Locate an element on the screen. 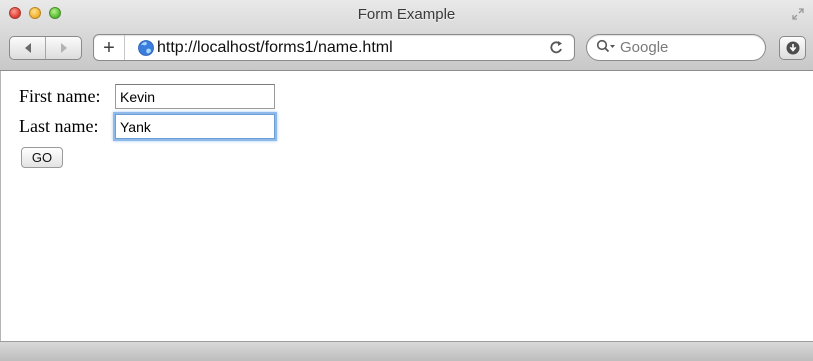  search-icon is located at coordinates (606, 47).